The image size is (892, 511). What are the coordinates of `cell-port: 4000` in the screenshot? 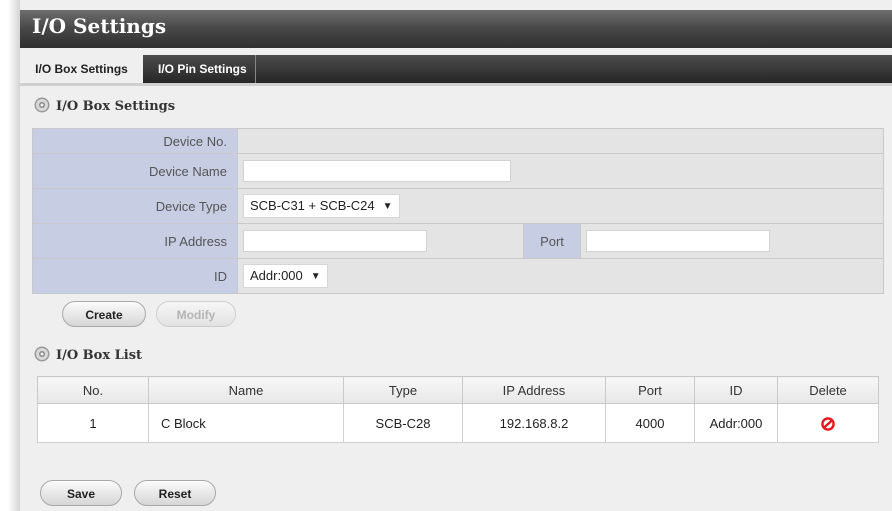 It's located at (650, 423).